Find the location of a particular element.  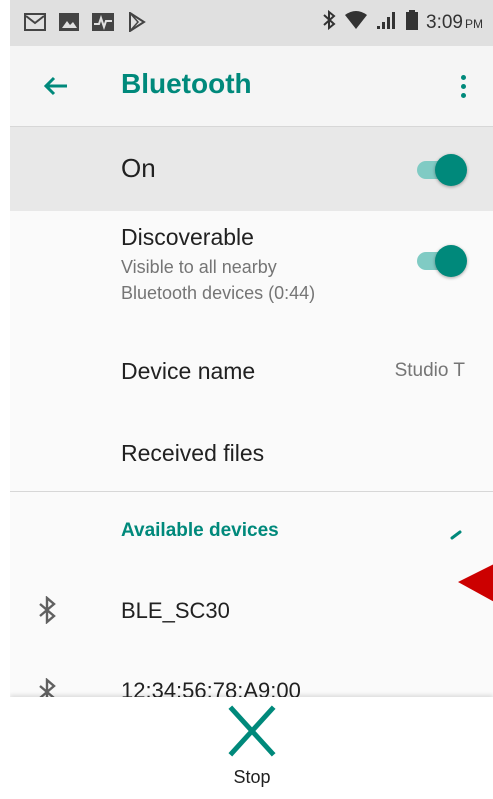

bottom-action-bar: Stop is located at coordinates (251, 748).